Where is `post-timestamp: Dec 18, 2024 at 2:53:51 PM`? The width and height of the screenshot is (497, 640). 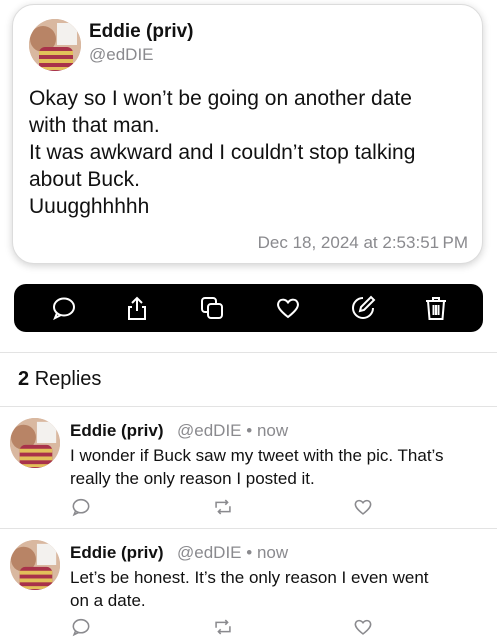
post-timestamp: Dec 18, 2024 at 2:53:51 PM is located at coordinates (362, 242).